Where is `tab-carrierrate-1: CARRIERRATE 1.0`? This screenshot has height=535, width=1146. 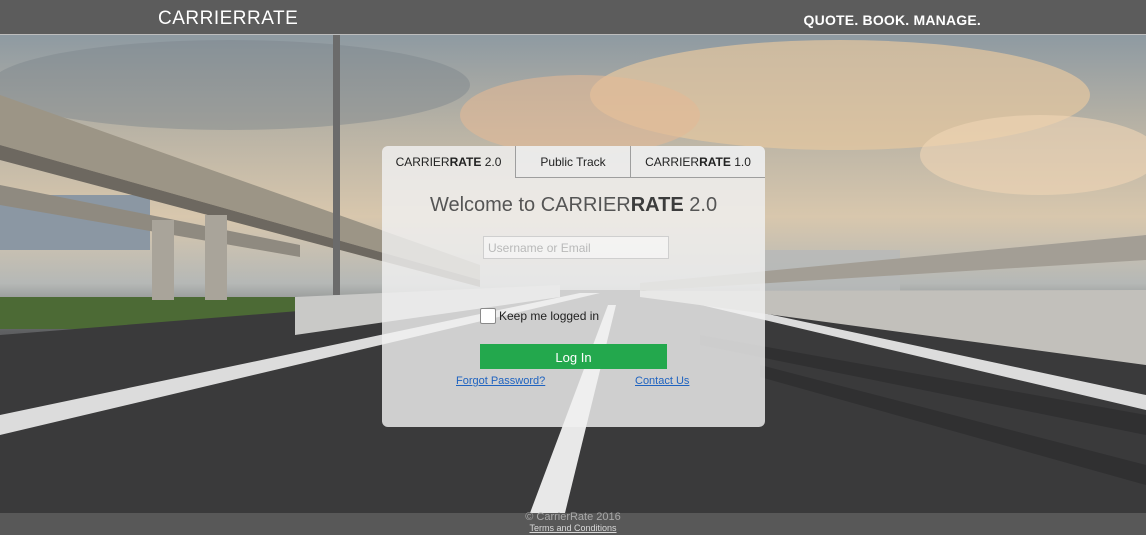
tab-carrierrate-1: CARRIERRATE 1.0 is located at coordinates (698, 162).